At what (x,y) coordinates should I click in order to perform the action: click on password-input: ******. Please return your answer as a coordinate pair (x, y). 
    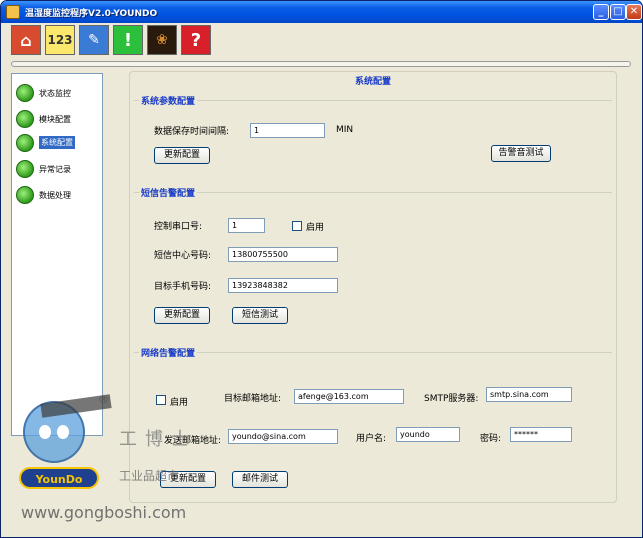
    Looking at the image, I should click on (541, 434).